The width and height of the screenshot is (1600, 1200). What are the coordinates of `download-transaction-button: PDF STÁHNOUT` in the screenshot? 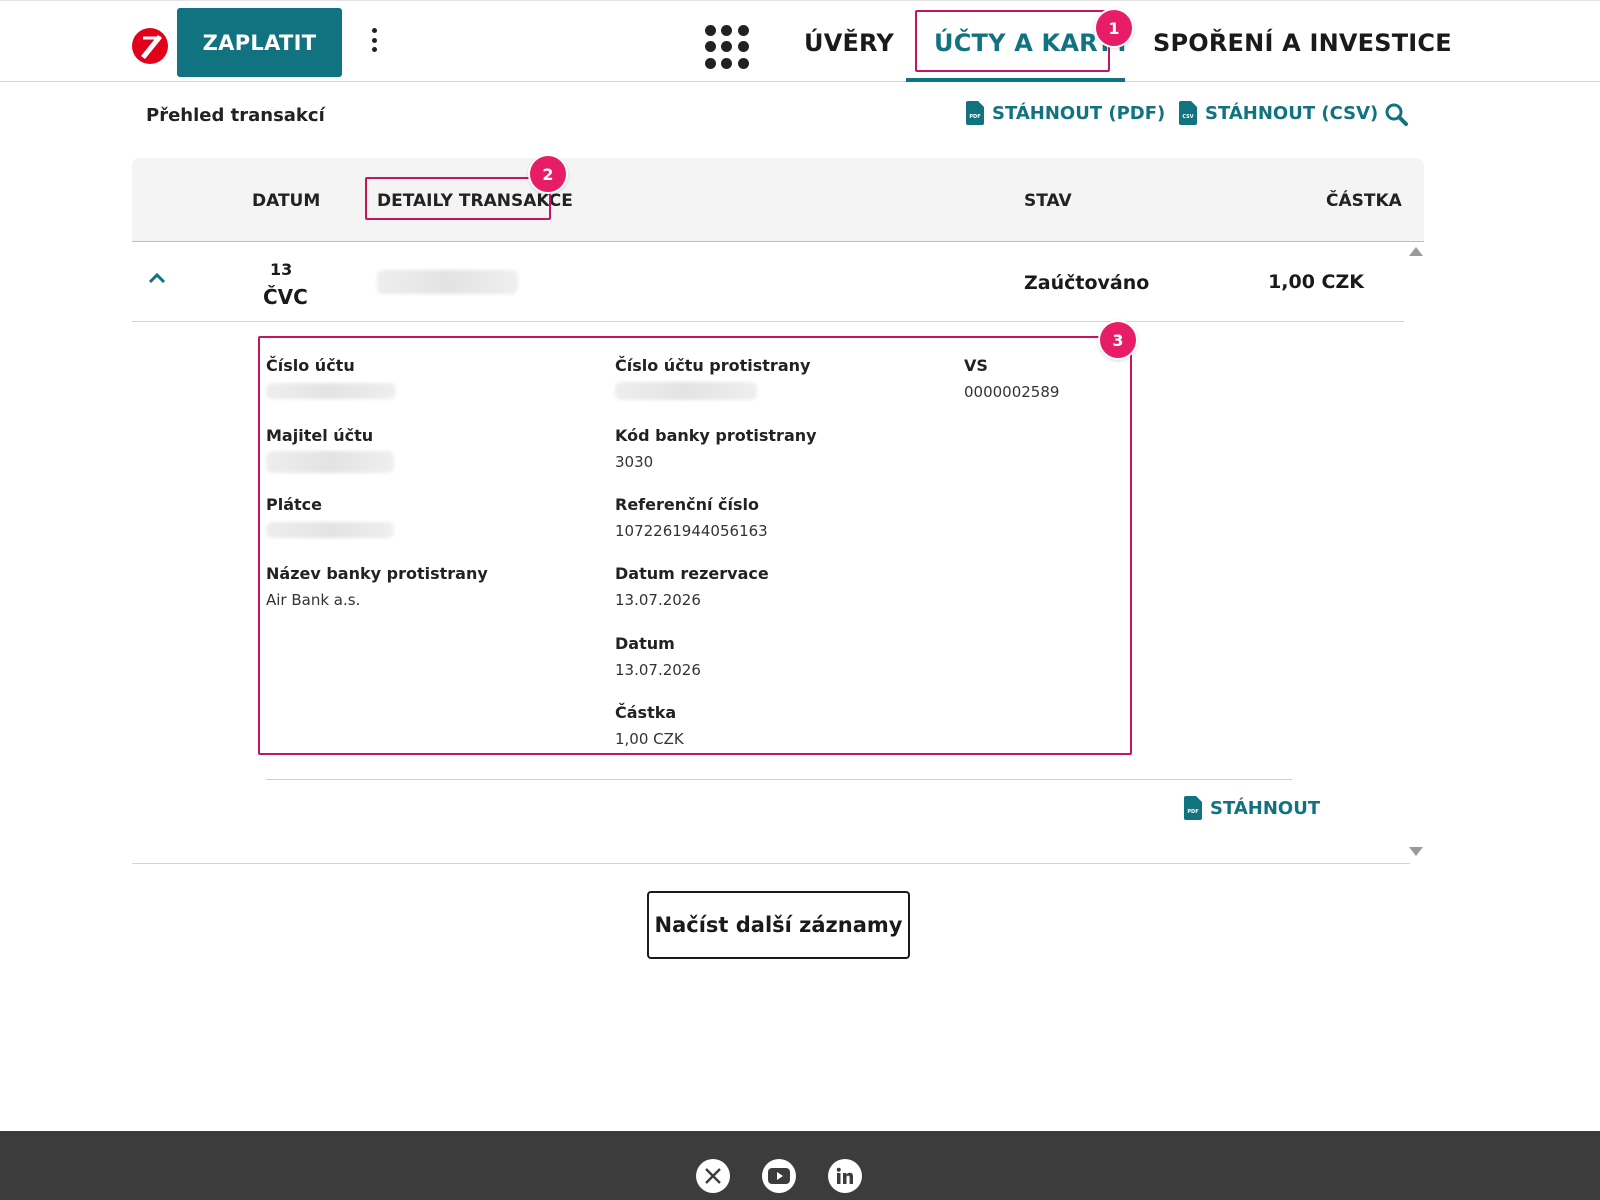 It's located at (1252, 808).